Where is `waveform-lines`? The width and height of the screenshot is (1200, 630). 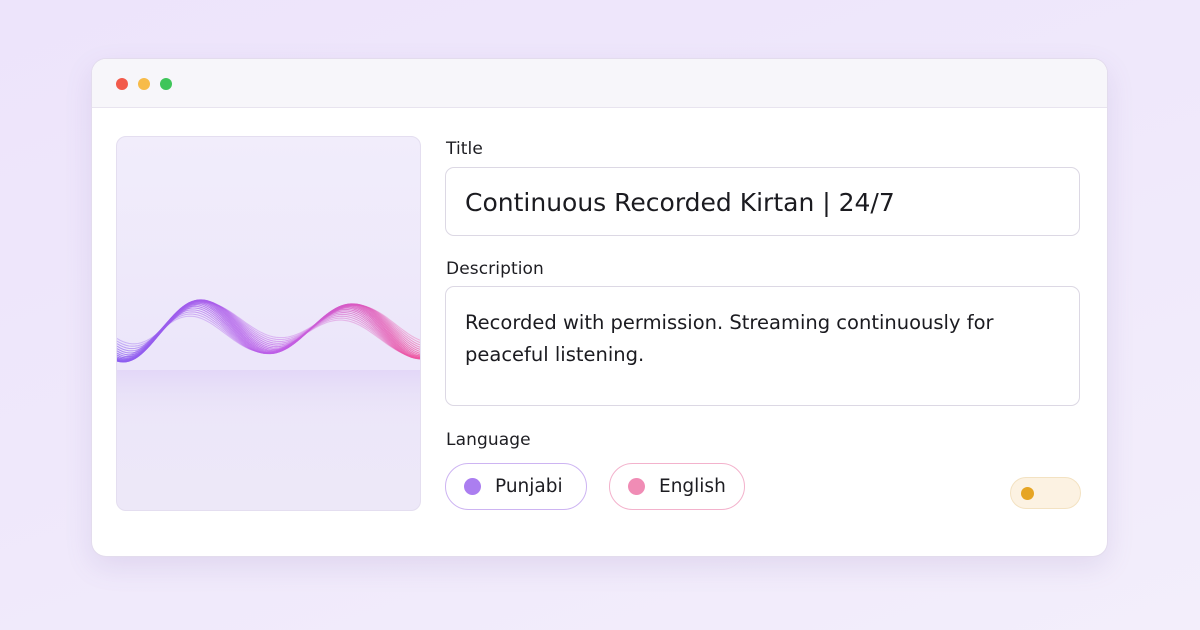
waveform-lines is located at coordinates (268, 331).